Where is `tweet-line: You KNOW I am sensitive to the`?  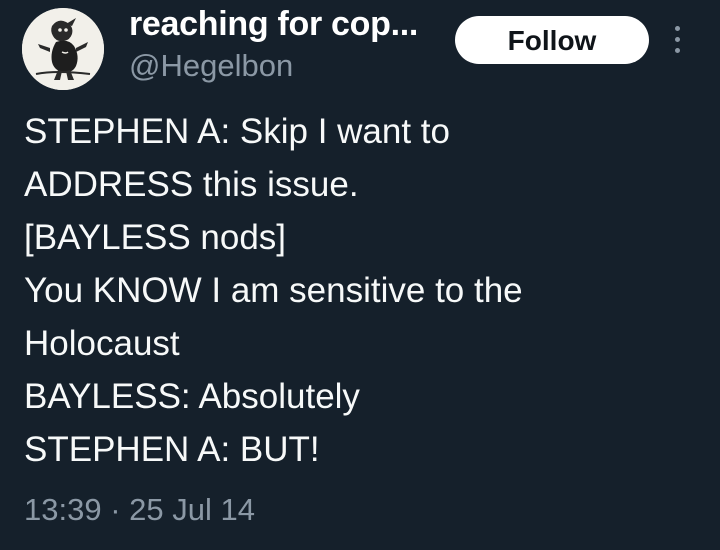 tweet-line: You KNOW I am sensitive to the is located at coordinates (273, 290).